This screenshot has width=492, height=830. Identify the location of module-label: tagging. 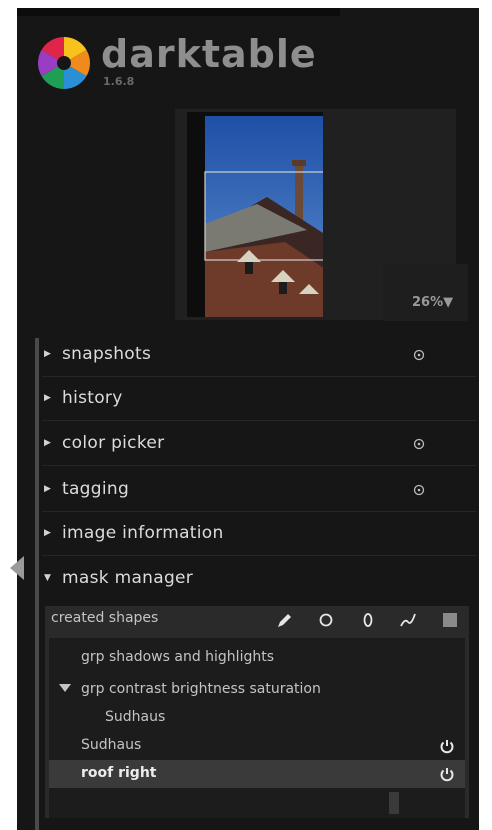
(96, 489).